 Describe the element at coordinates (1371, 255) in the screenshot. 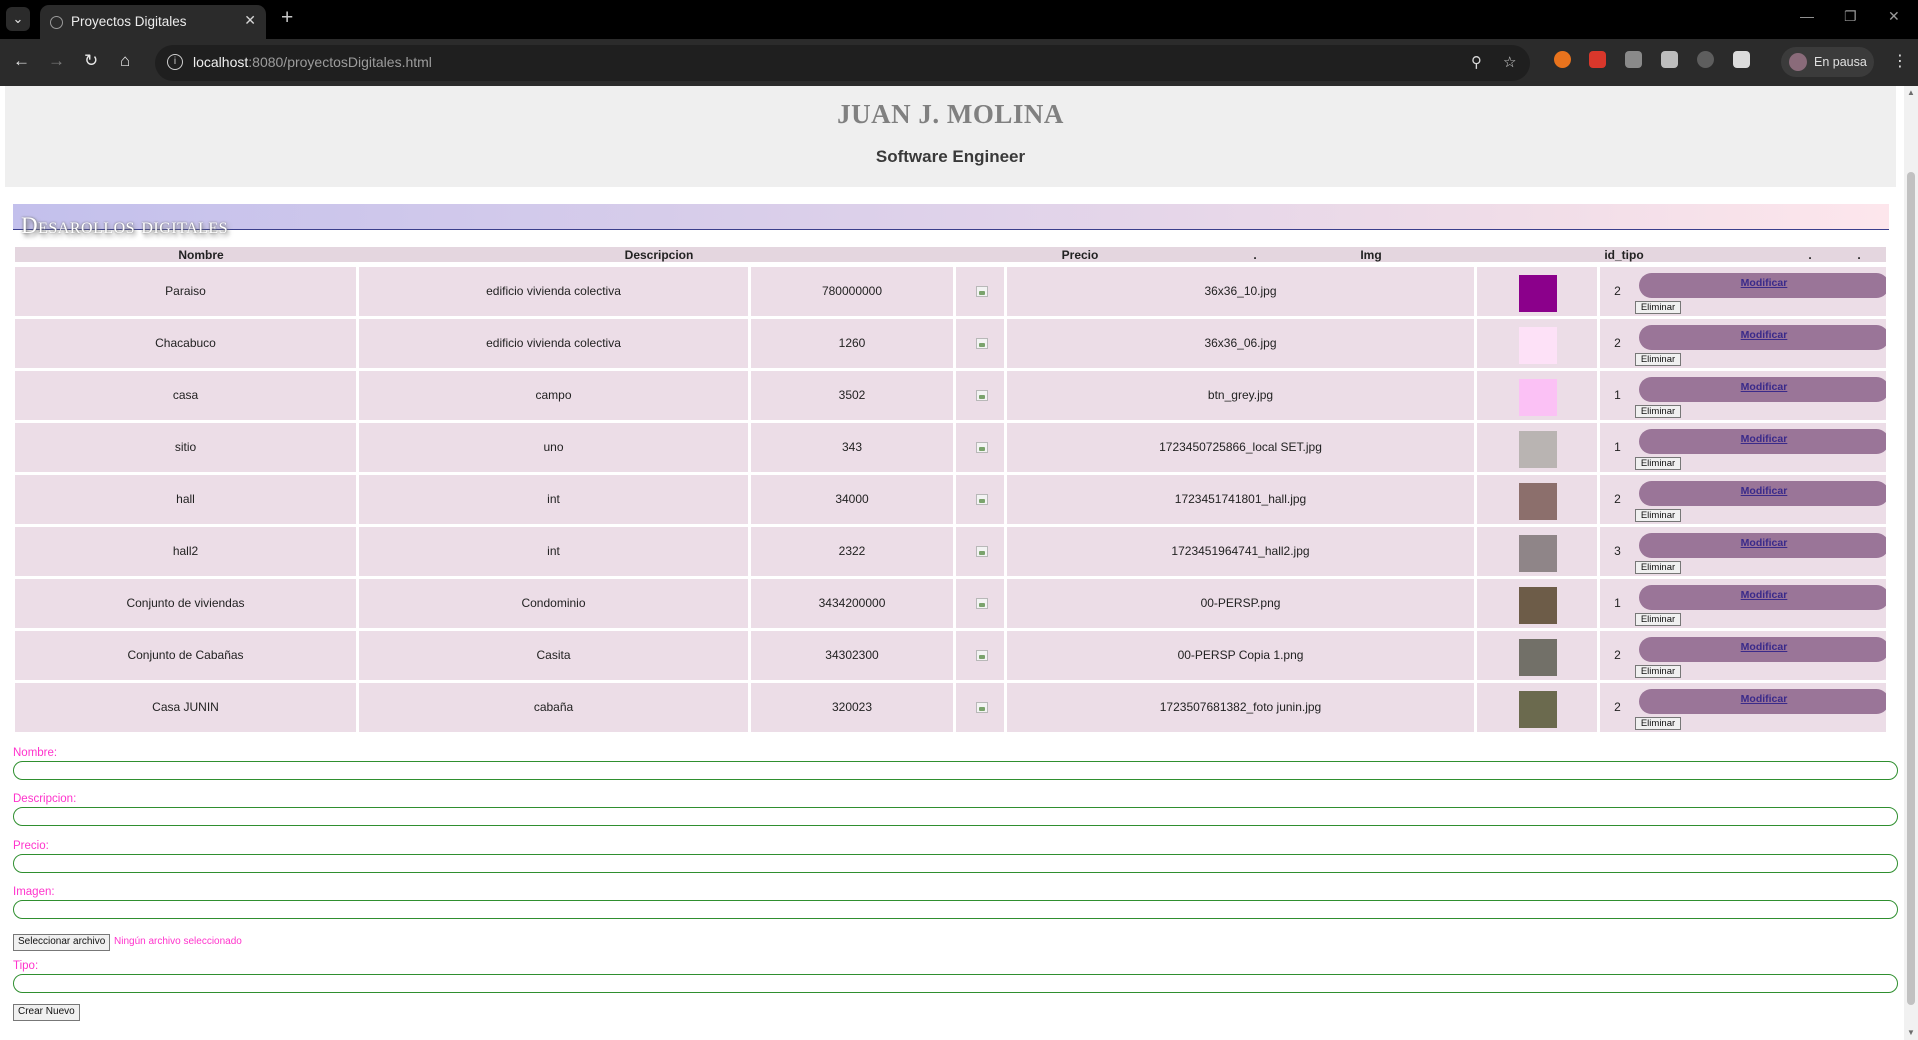

I see `column-header-img: Img` at that location.